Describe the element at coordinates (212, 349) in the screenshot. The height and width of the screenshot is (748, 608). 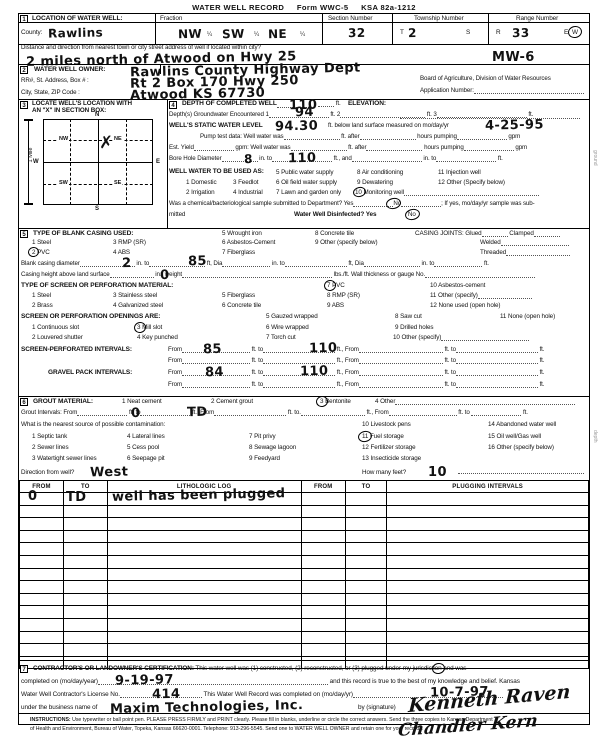
I see `perforated-from-1: 85` at that location.